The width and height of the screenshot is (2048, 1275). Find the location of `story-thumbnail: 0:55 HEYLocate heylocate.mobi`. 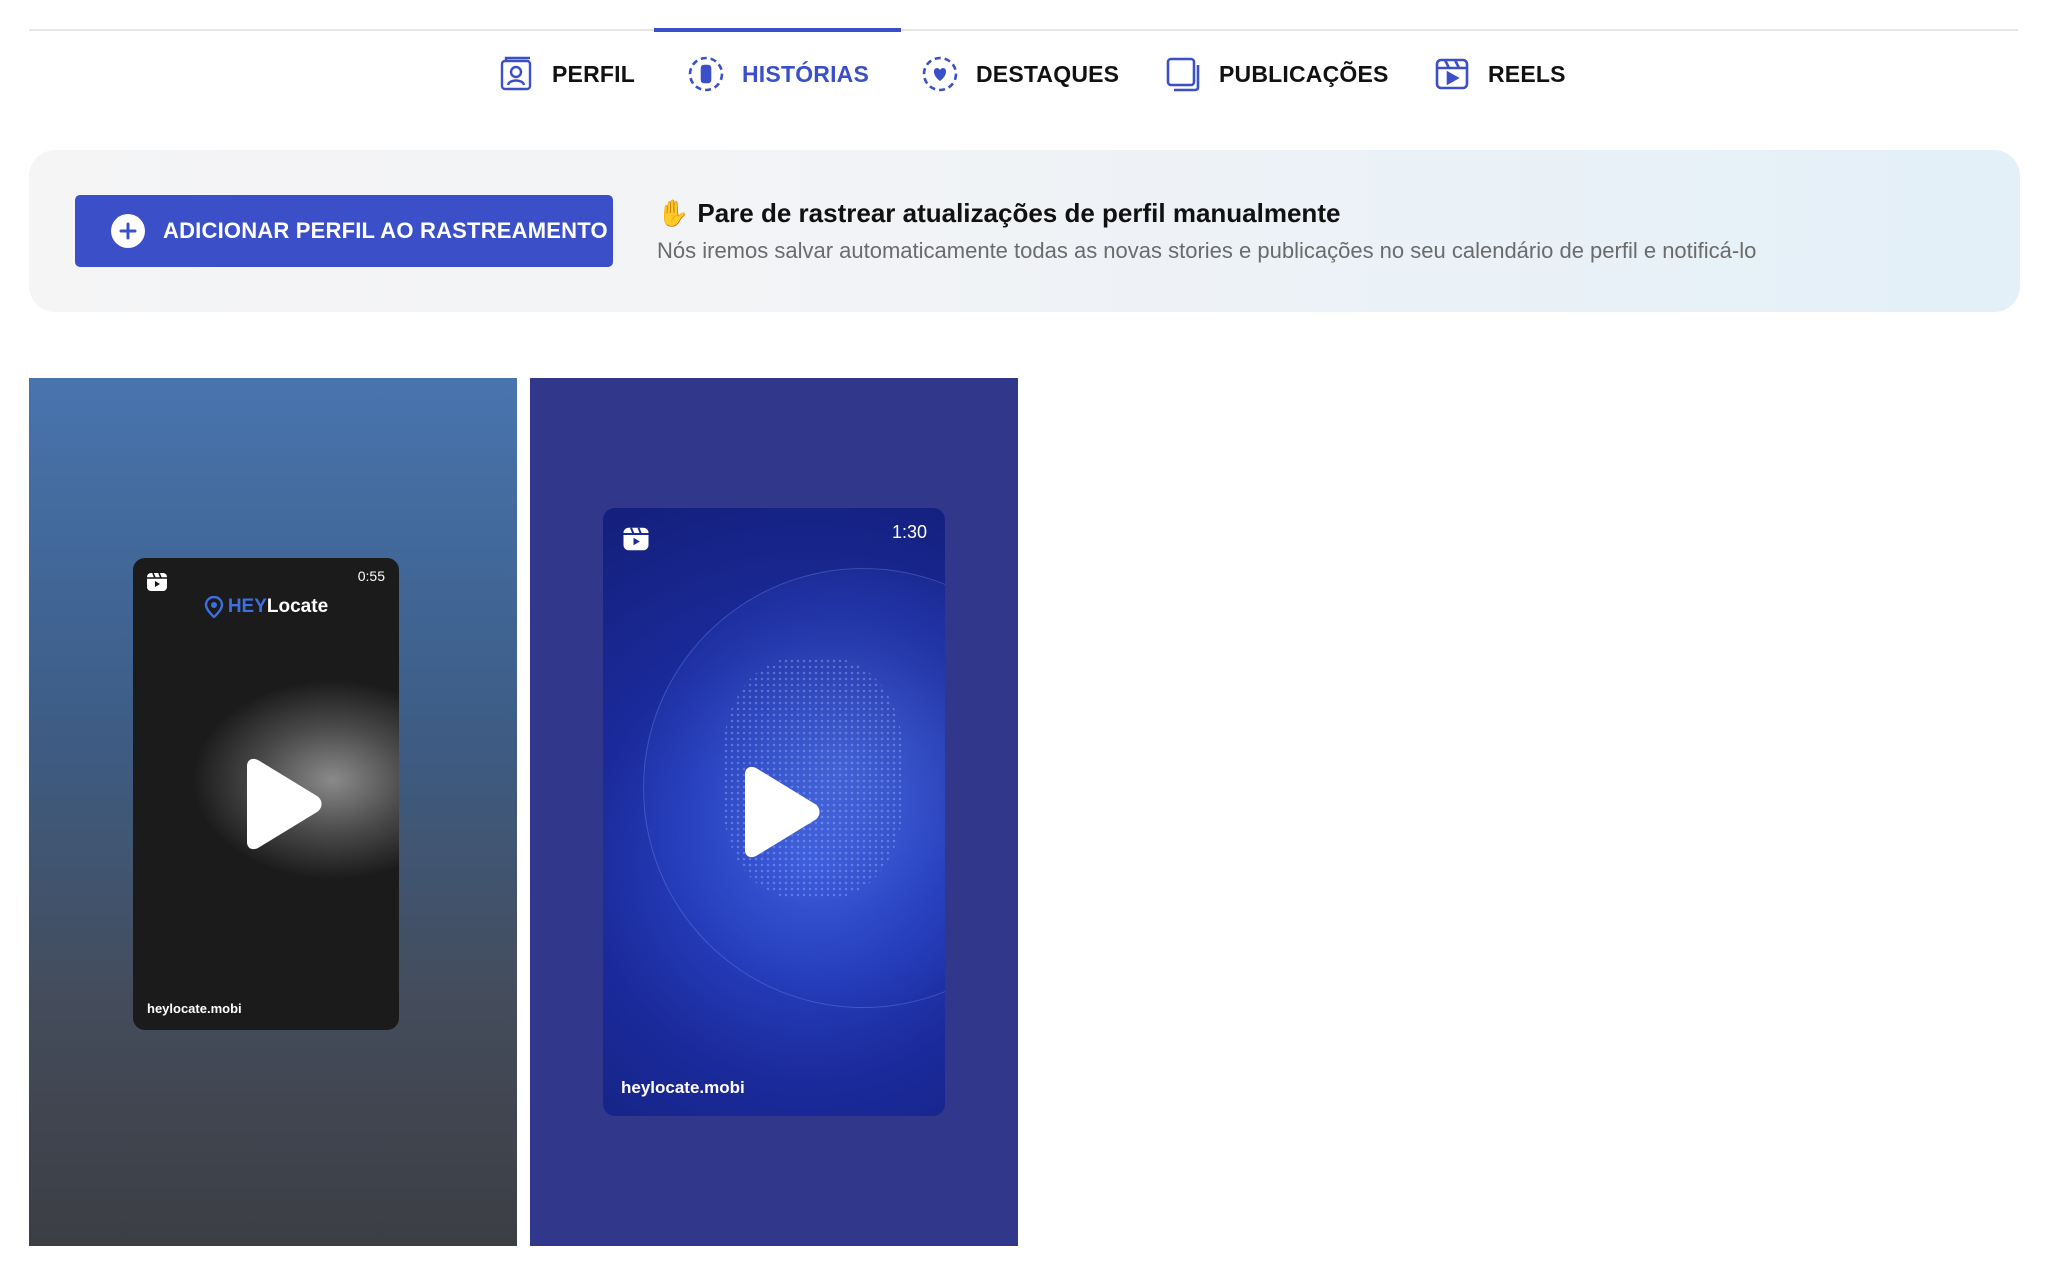

story-thumbnail: 0:55 HEYLocate heylocate.mobi is located at coordinates (266, 794).